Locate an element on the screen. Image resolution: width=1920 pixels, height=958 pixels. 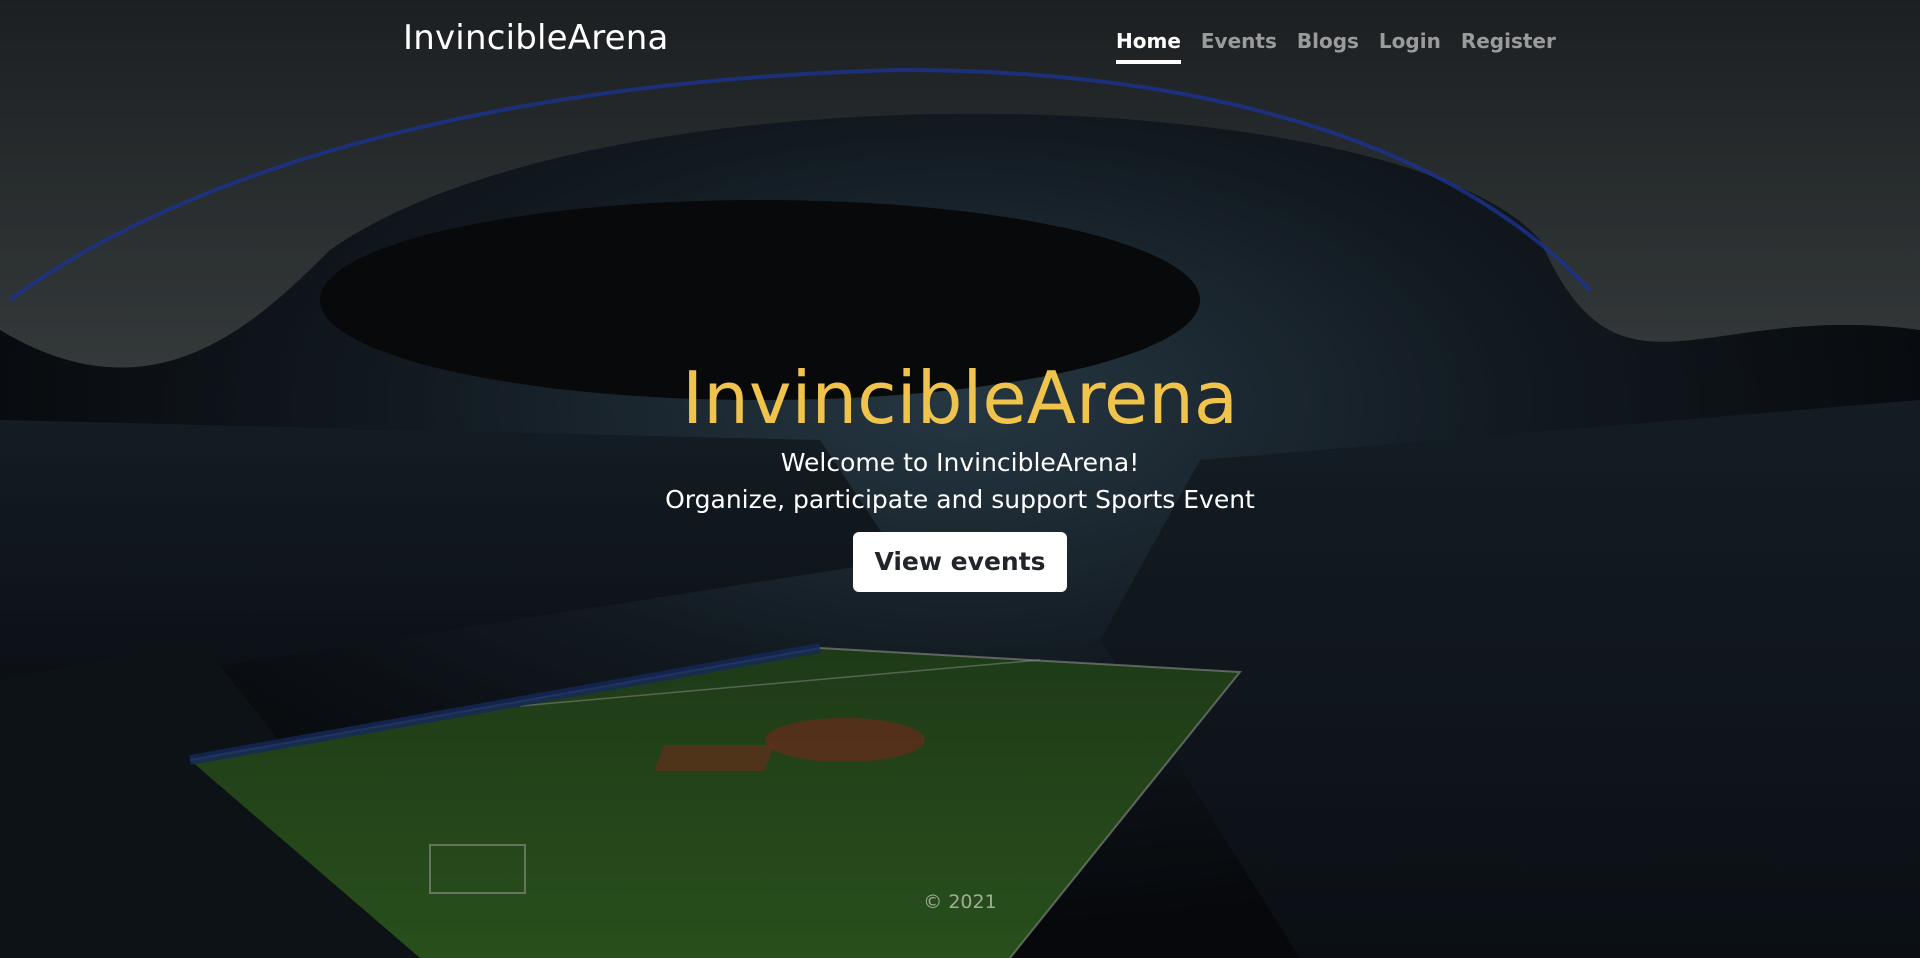
site-footer: © 2021 is located at coordinates (960, 902).